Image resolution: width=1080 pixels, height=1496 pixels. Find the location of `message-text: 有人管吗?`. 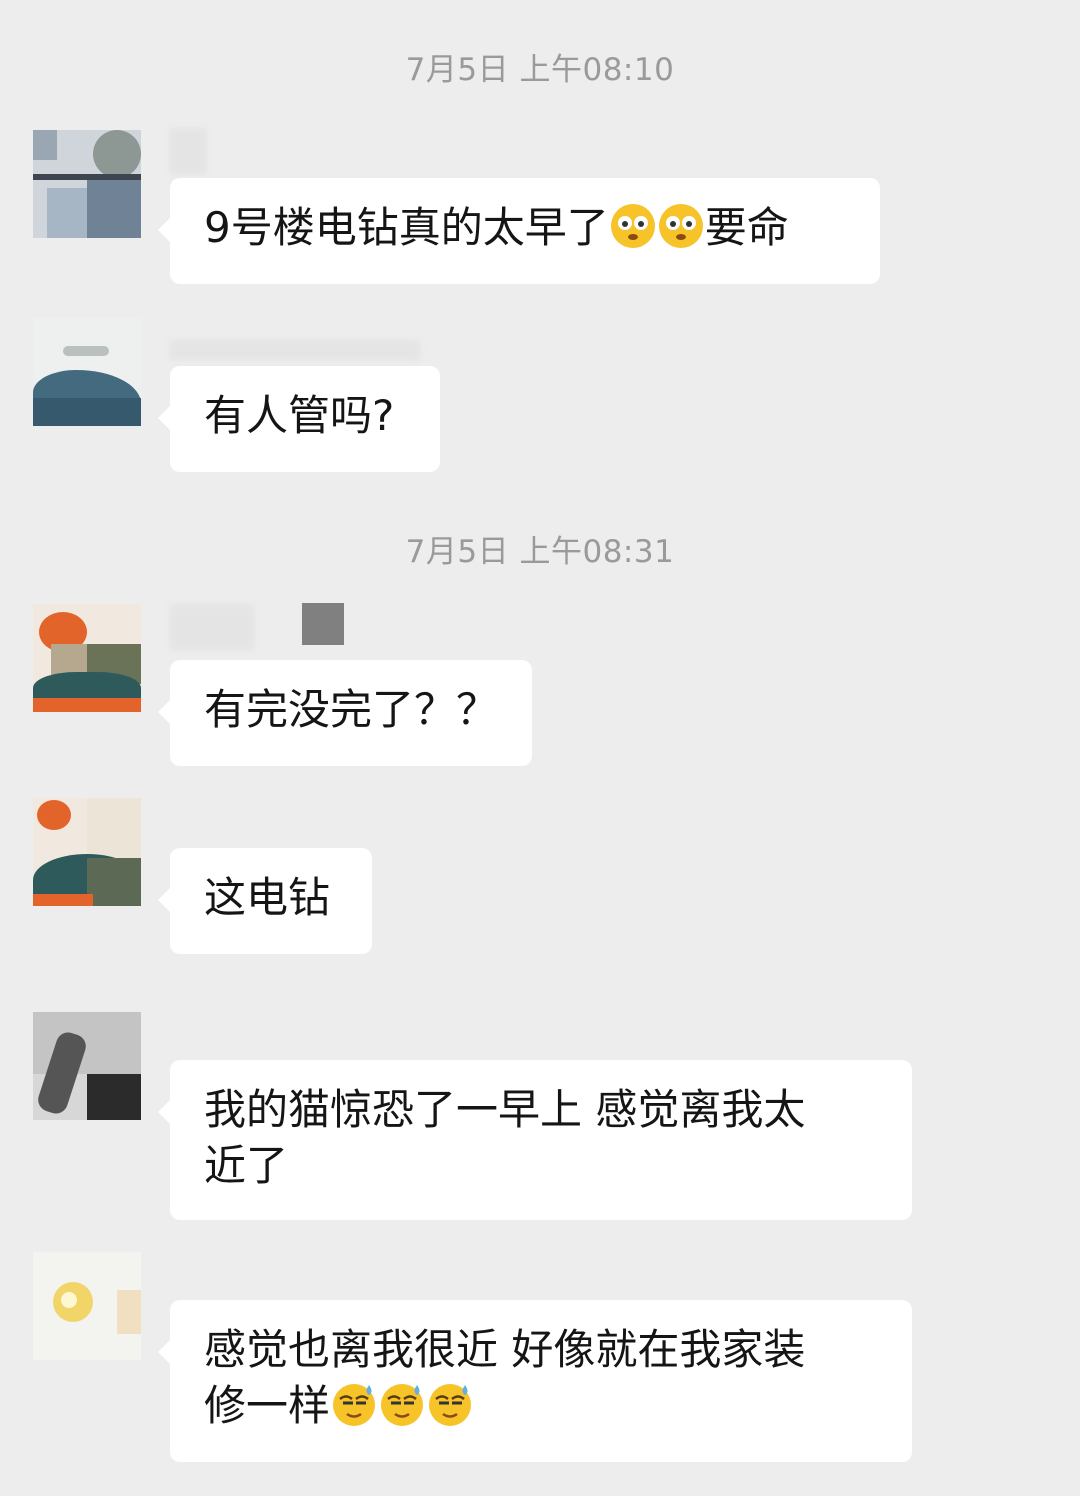

message-text: 有人管吗? is located at coordinates (299, 415).